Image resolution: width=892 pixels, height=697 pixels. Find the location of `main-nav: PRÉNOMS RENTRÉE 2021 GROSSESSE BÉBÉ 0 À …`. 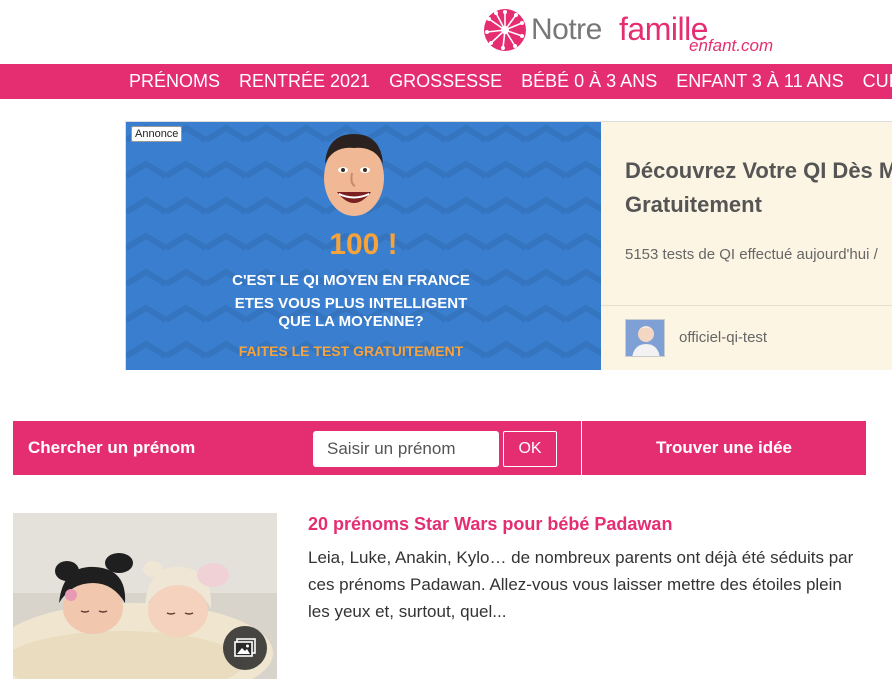

main-nav: PRÉNOMS RENTRÉE 2021 GROSSESSE BÉBÉ 0 À … is located at coordinates (446, 81).